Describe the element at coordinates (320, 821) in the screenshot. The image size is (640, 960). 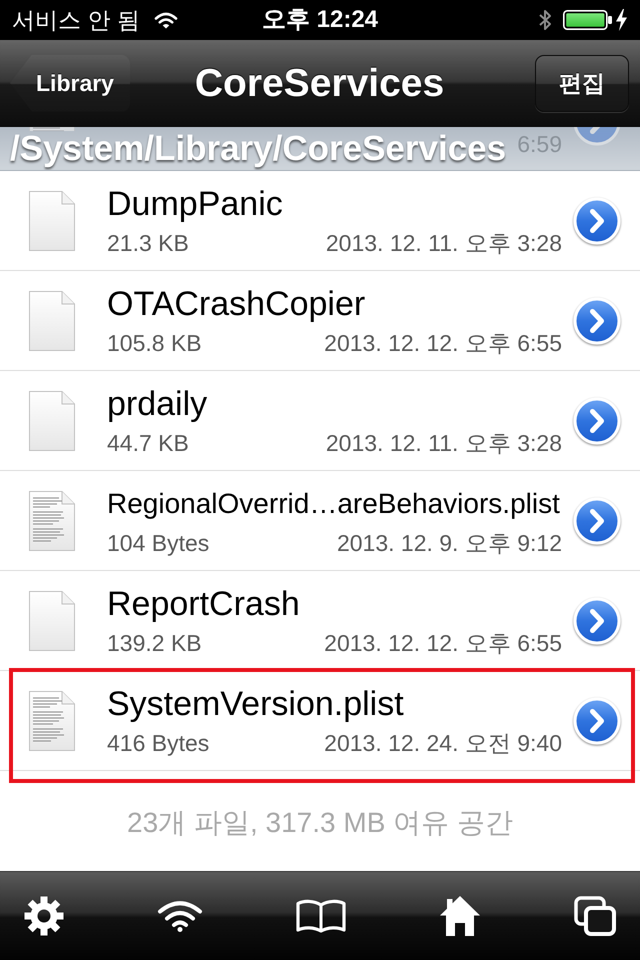
I see `storage-summary: 23개 파일, 317.3 MB 여유 공간` at that location.